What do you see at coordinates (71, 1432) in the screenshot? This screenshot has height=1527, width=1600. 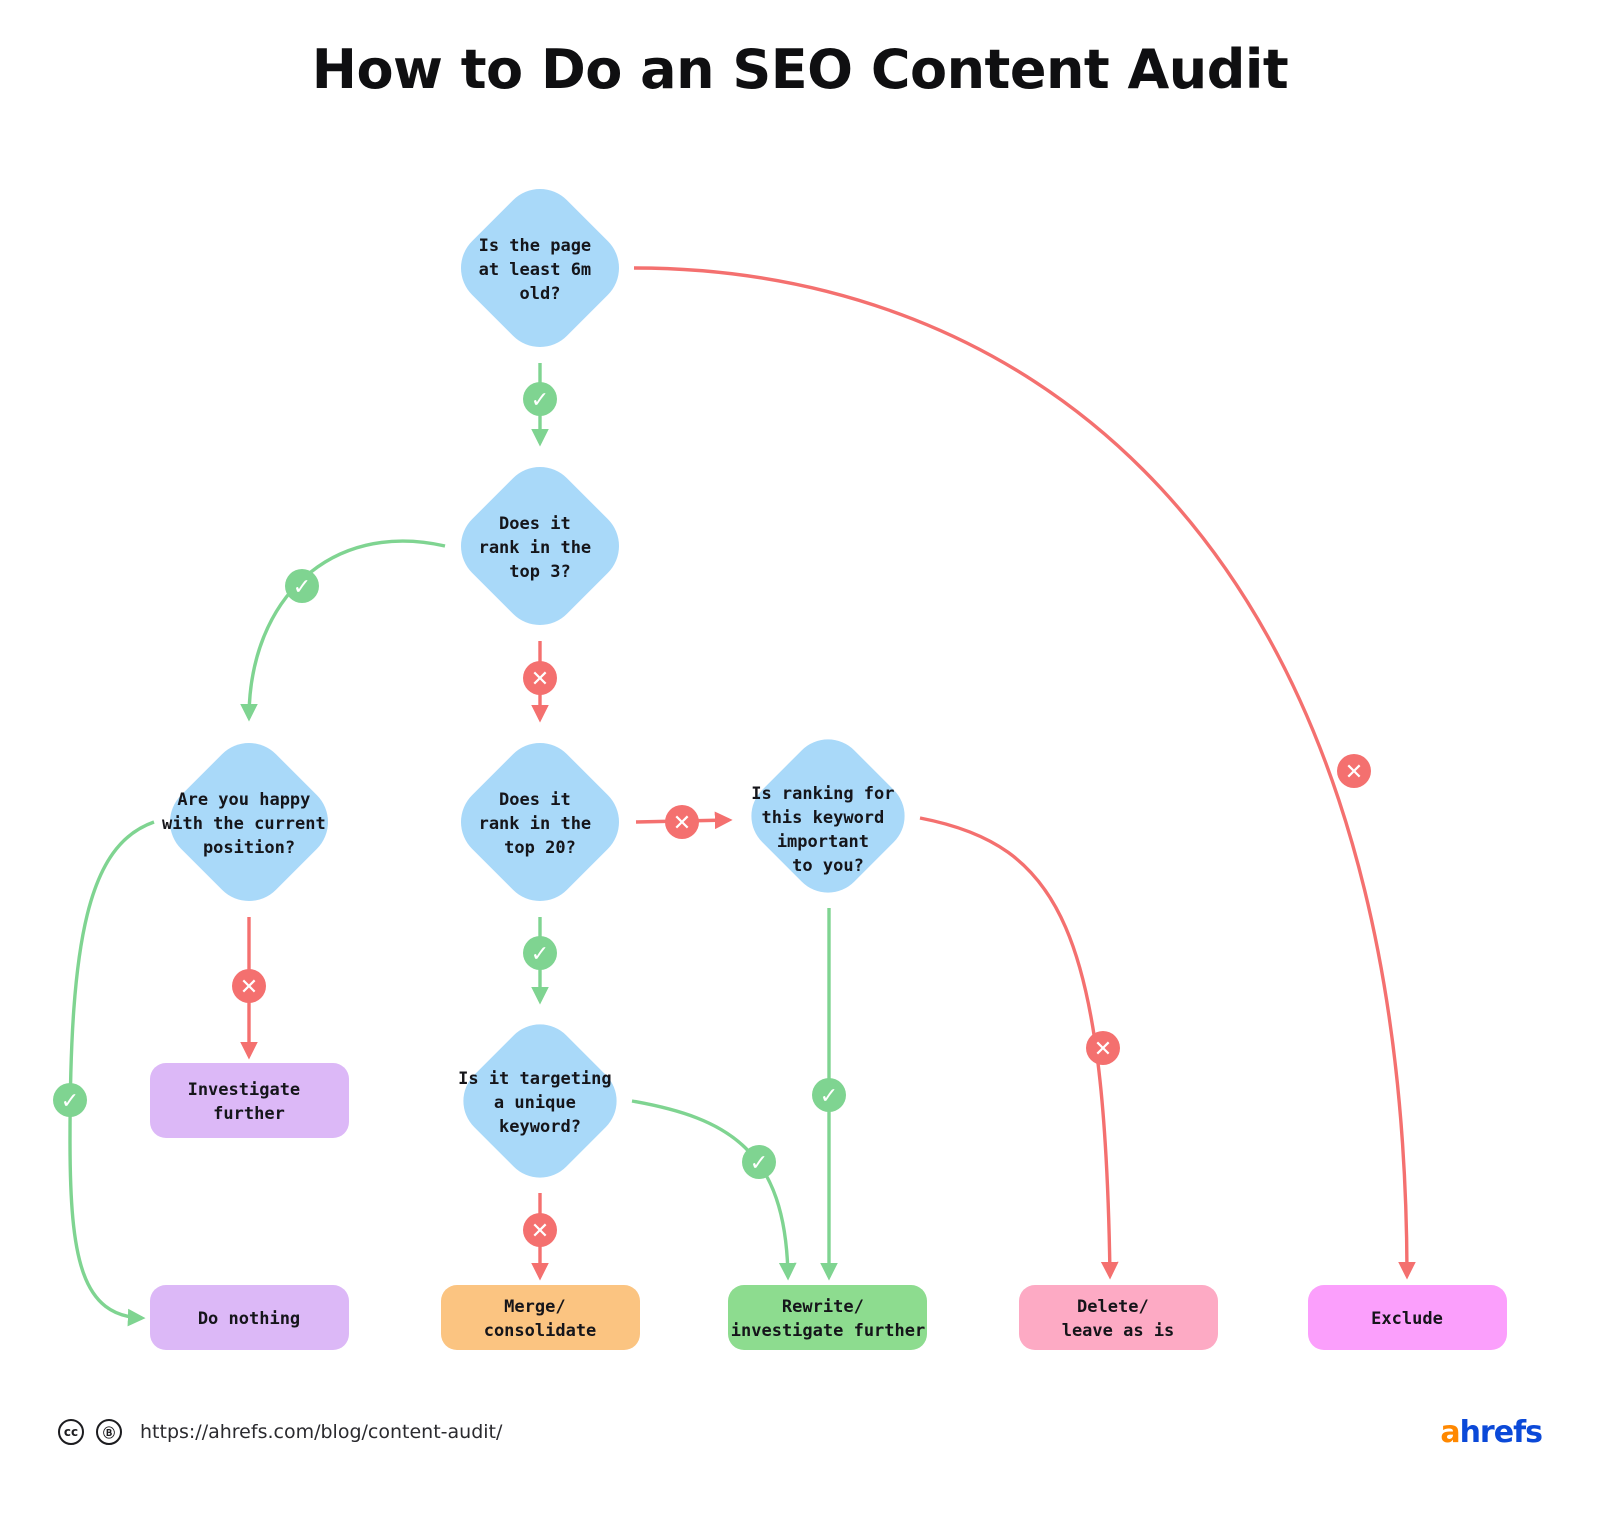 I see `creative-commons-icon: cc` at bounding box center [71, 1432].